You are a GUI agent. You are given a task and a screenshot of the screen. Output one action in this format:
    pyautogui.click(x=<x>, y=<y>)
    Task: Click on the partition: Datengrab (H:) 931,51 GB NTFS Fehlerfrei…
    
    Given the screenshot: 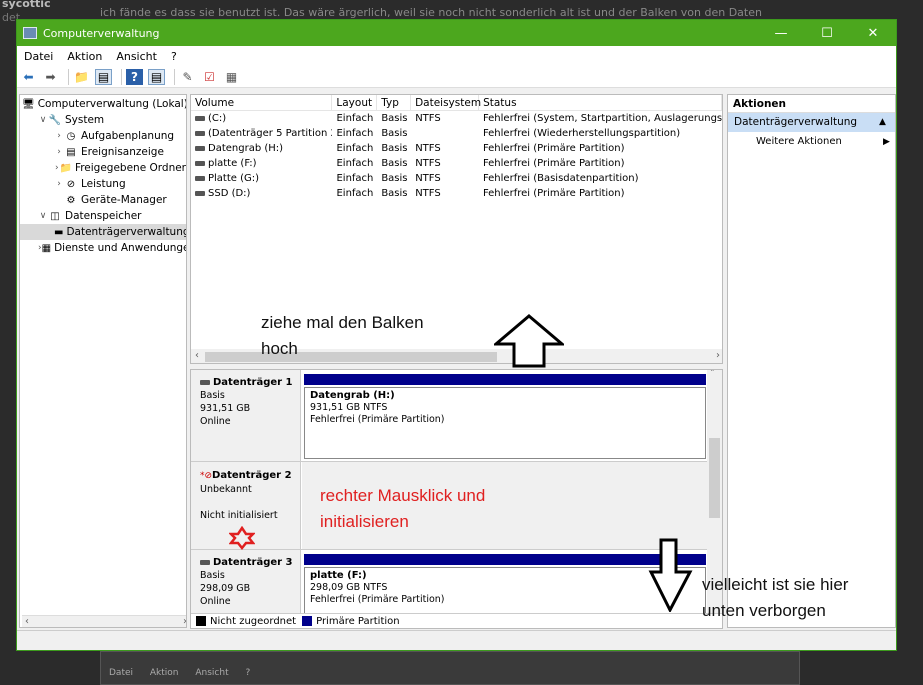 What is the action you would take?
    pyautogui.click(x=505, y=415)
    